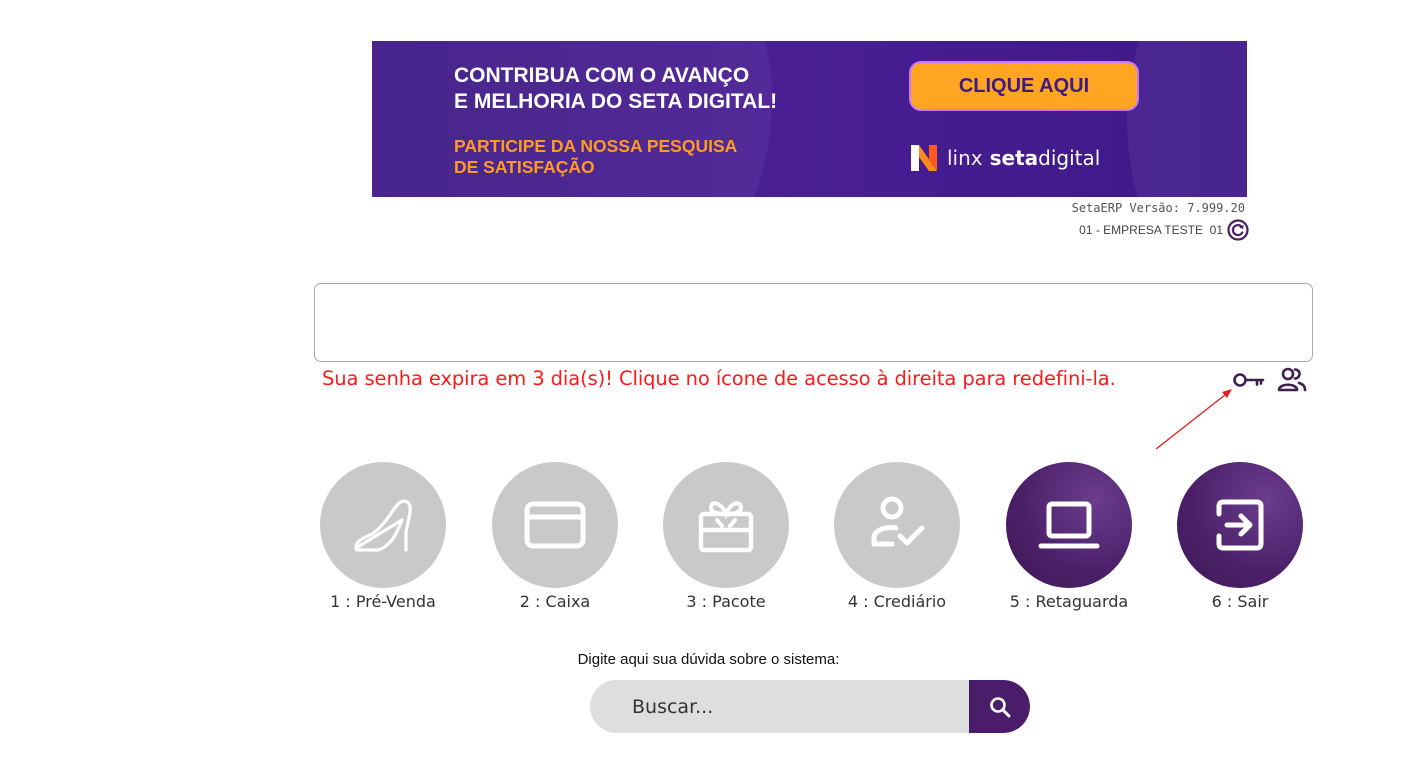 The height and width of the screenshot is (761, 1417). Describe the element at coordinates (1069, 601) in the screenshot. I see `module-label: 5 : Retaguarda` at that location.